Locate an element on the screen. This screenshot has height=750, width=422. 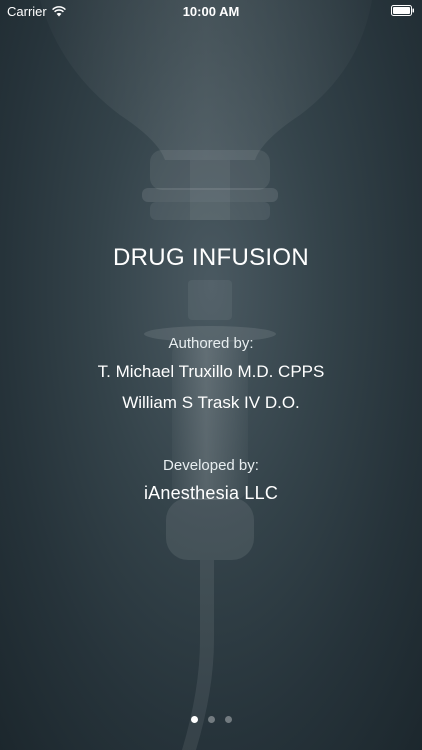
developer-name: iAnesthesia LLC is located at coordinates (211, 493).